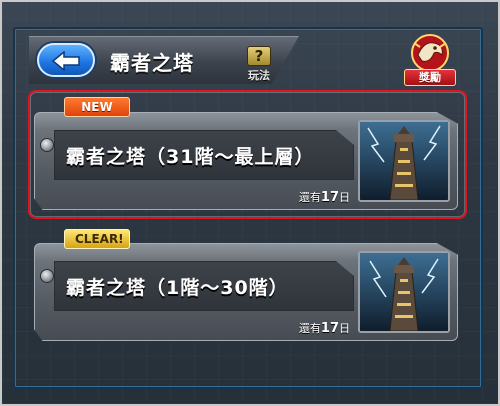 Image resolution: width=500 pixels, height=406 pixels. I want to click on clear-badge: CLEAR!, so click(97, 239).